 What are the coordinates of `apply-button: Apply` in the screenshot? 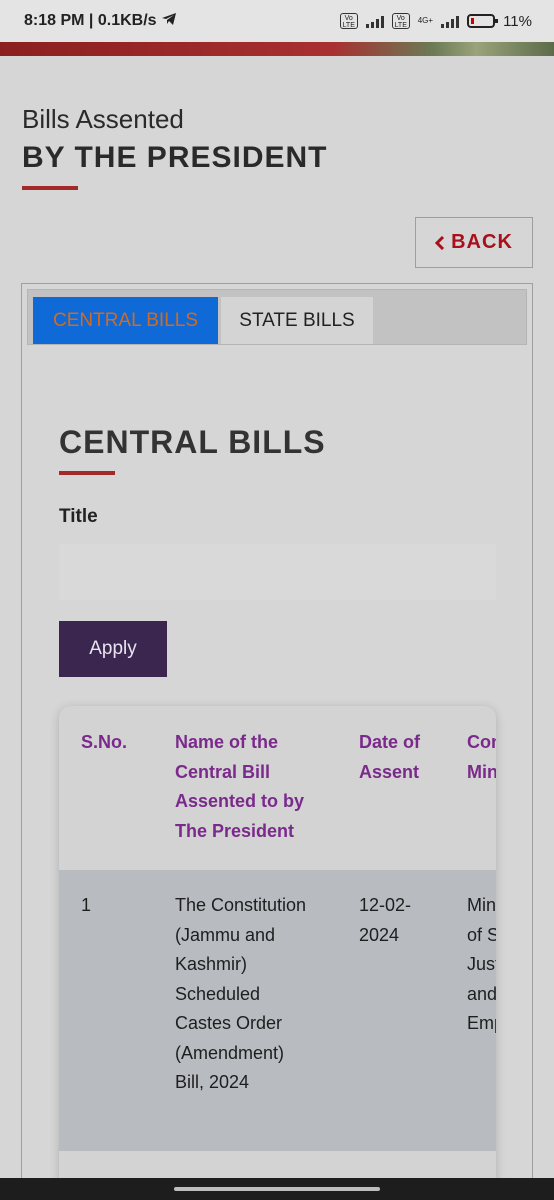 It's located at (113, 649).